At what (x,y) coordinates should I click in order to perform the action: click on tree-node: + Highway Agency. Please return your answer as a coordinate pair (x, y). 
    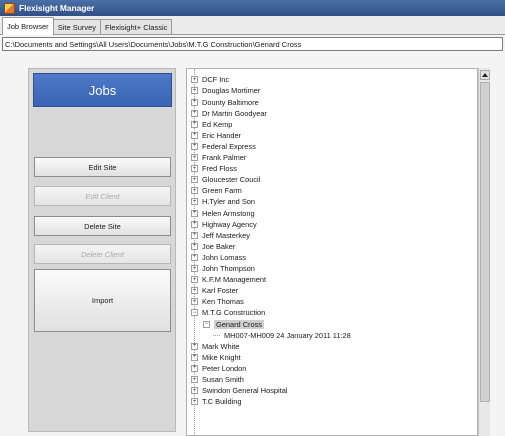
    Looking at the image, I should click on (224, 224).